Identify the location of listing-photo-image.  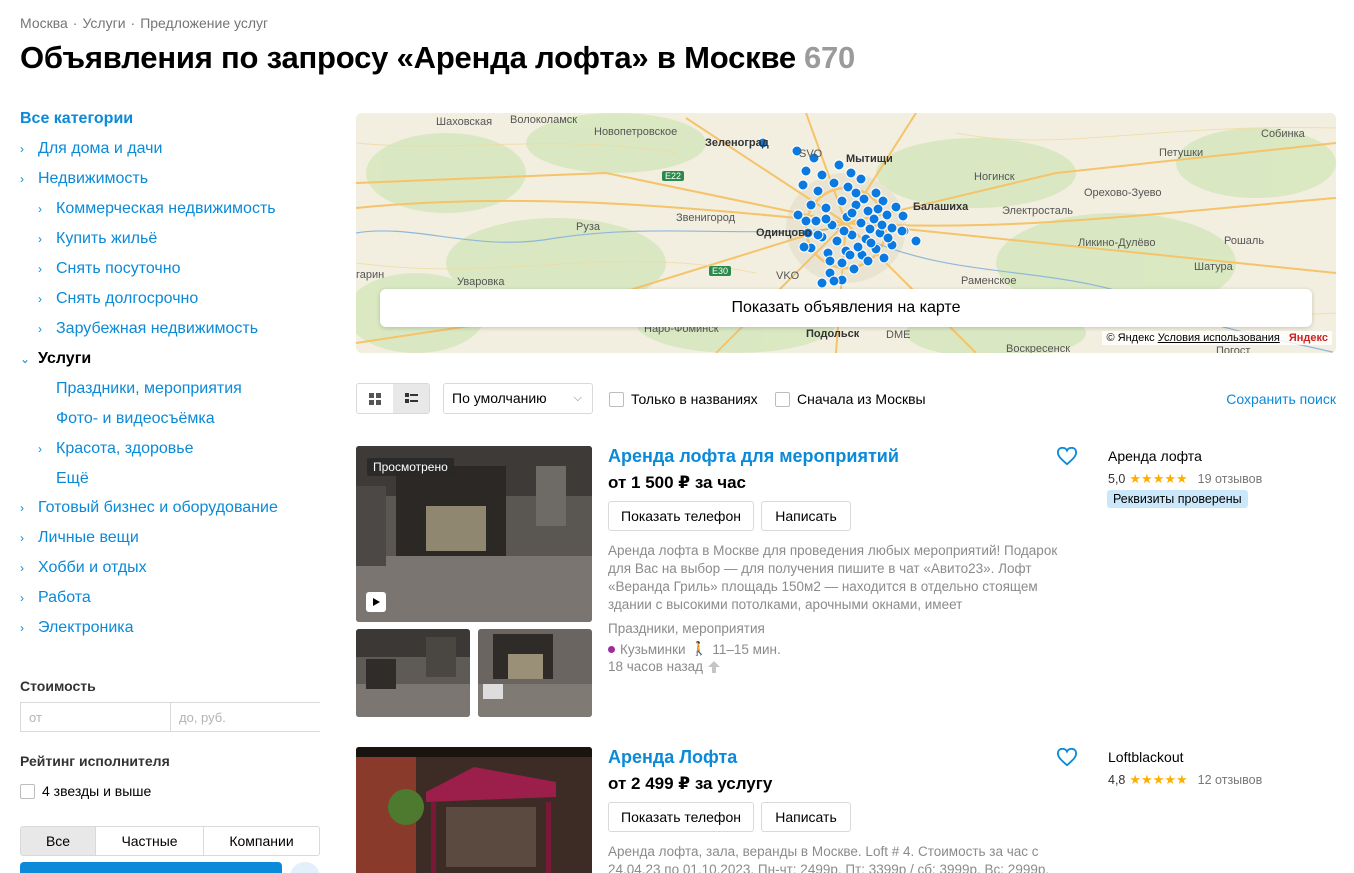
(474, 810).